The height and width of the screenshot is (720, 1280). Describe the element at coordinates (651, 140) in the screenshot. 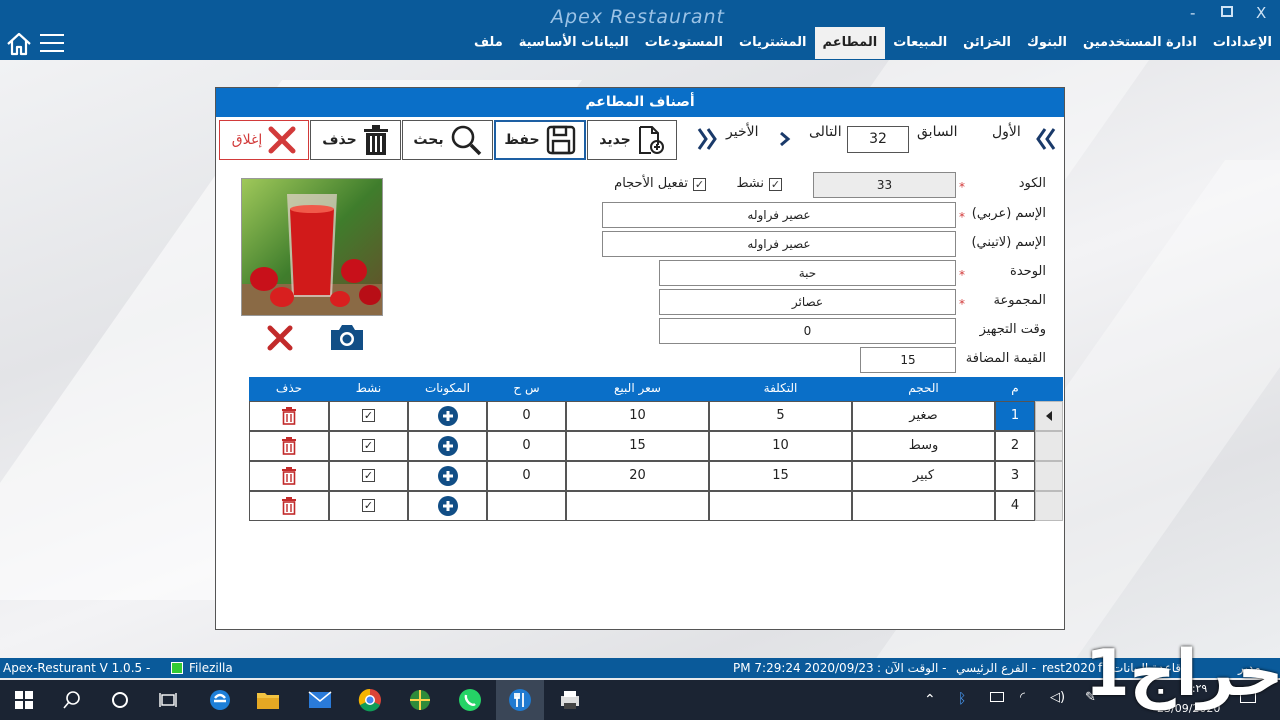

I see `new-file-icon` at that location.